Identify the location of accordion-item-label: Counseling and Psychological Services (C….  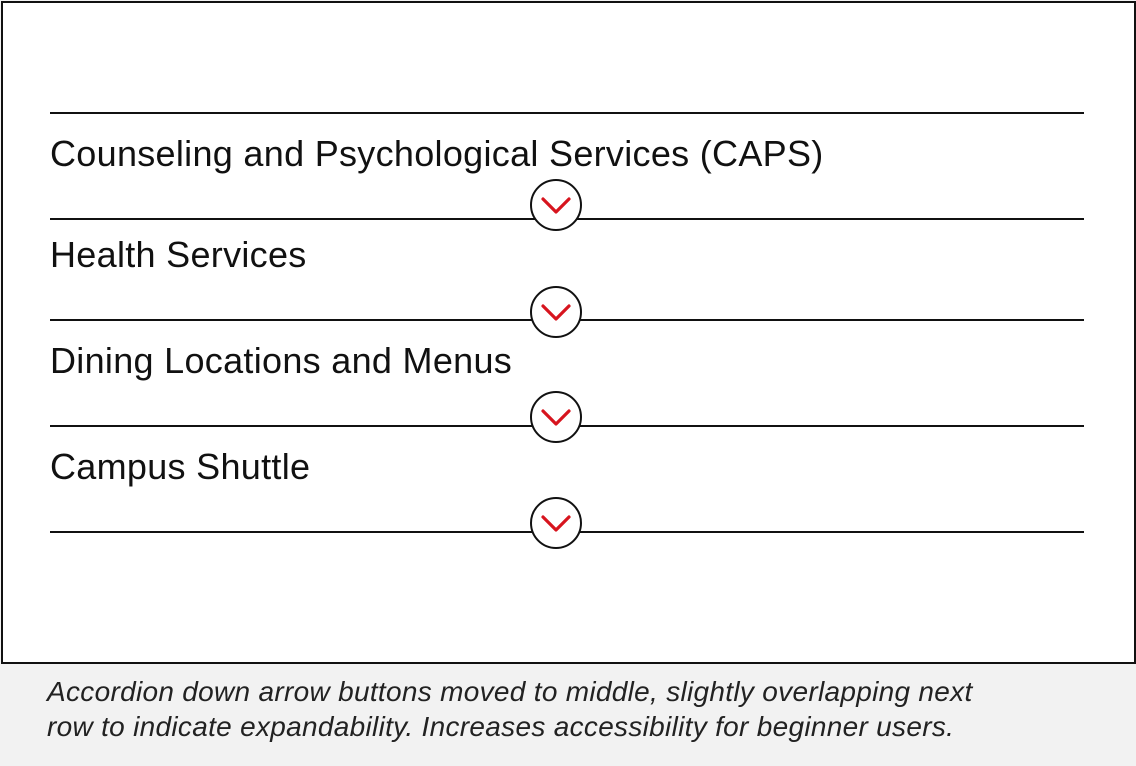
(437, 154).